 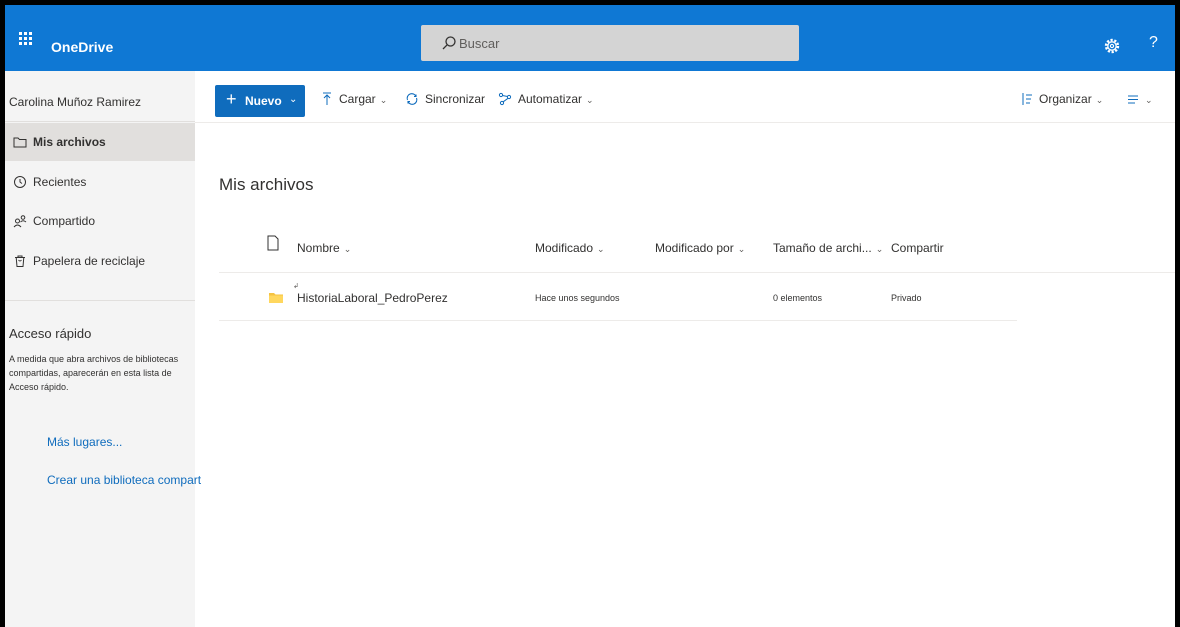 What do you see at coordinates (266, 184) in the screenshot?
I see `page-title: Mis archivos` at bounding box center [266, 184].